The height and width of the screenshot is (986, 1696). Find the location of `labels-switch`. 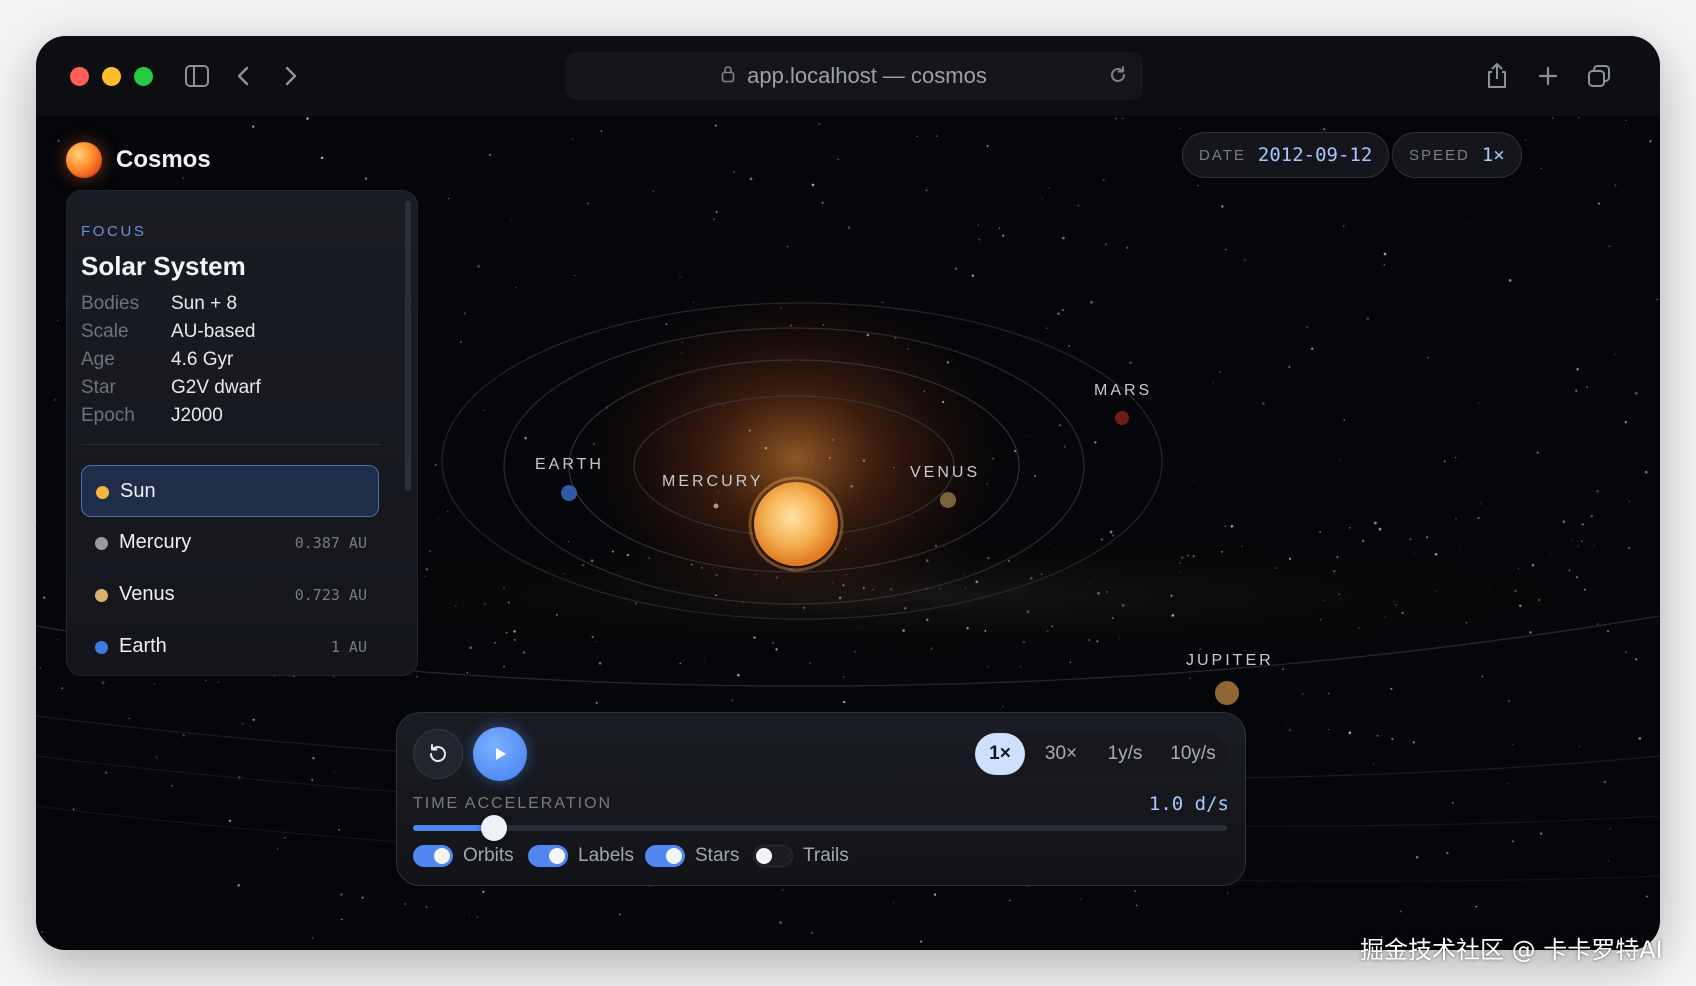

labels-switch is located at coordinates (548, 856).